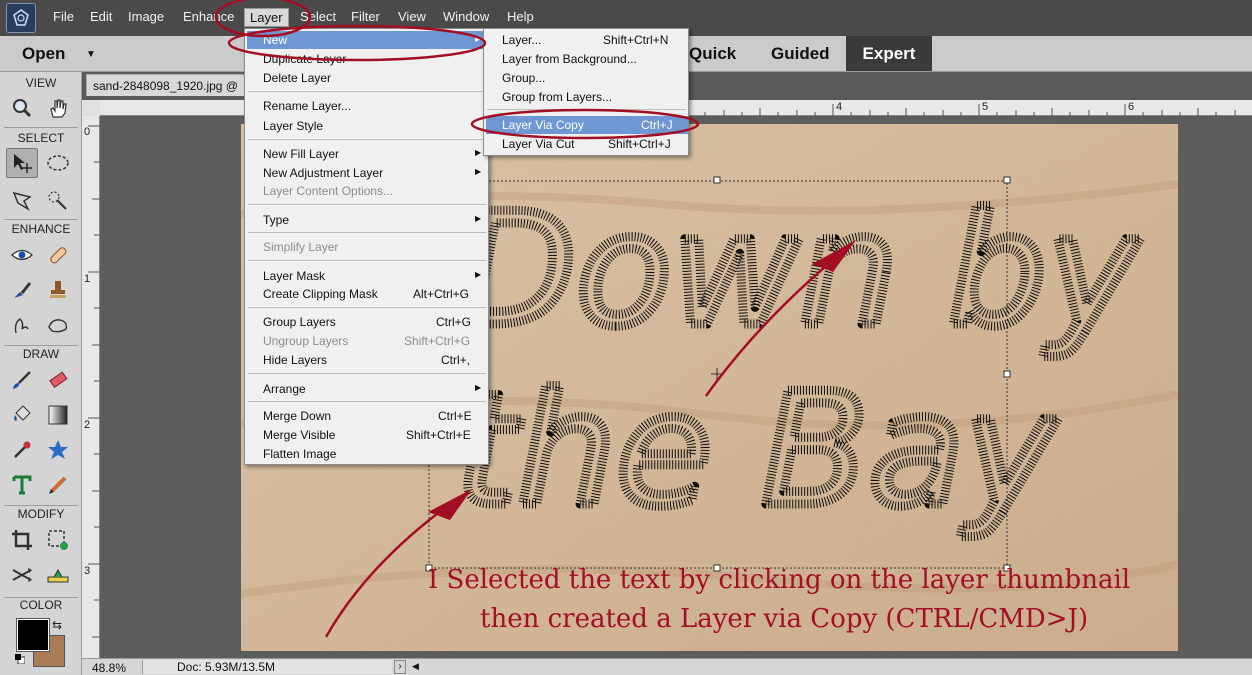 The height and width of the screenshot is (675, 1252). Describe the element at coordinates (109, 668) in the screenshot. I see `zoom-level: 48.8%` at that location.